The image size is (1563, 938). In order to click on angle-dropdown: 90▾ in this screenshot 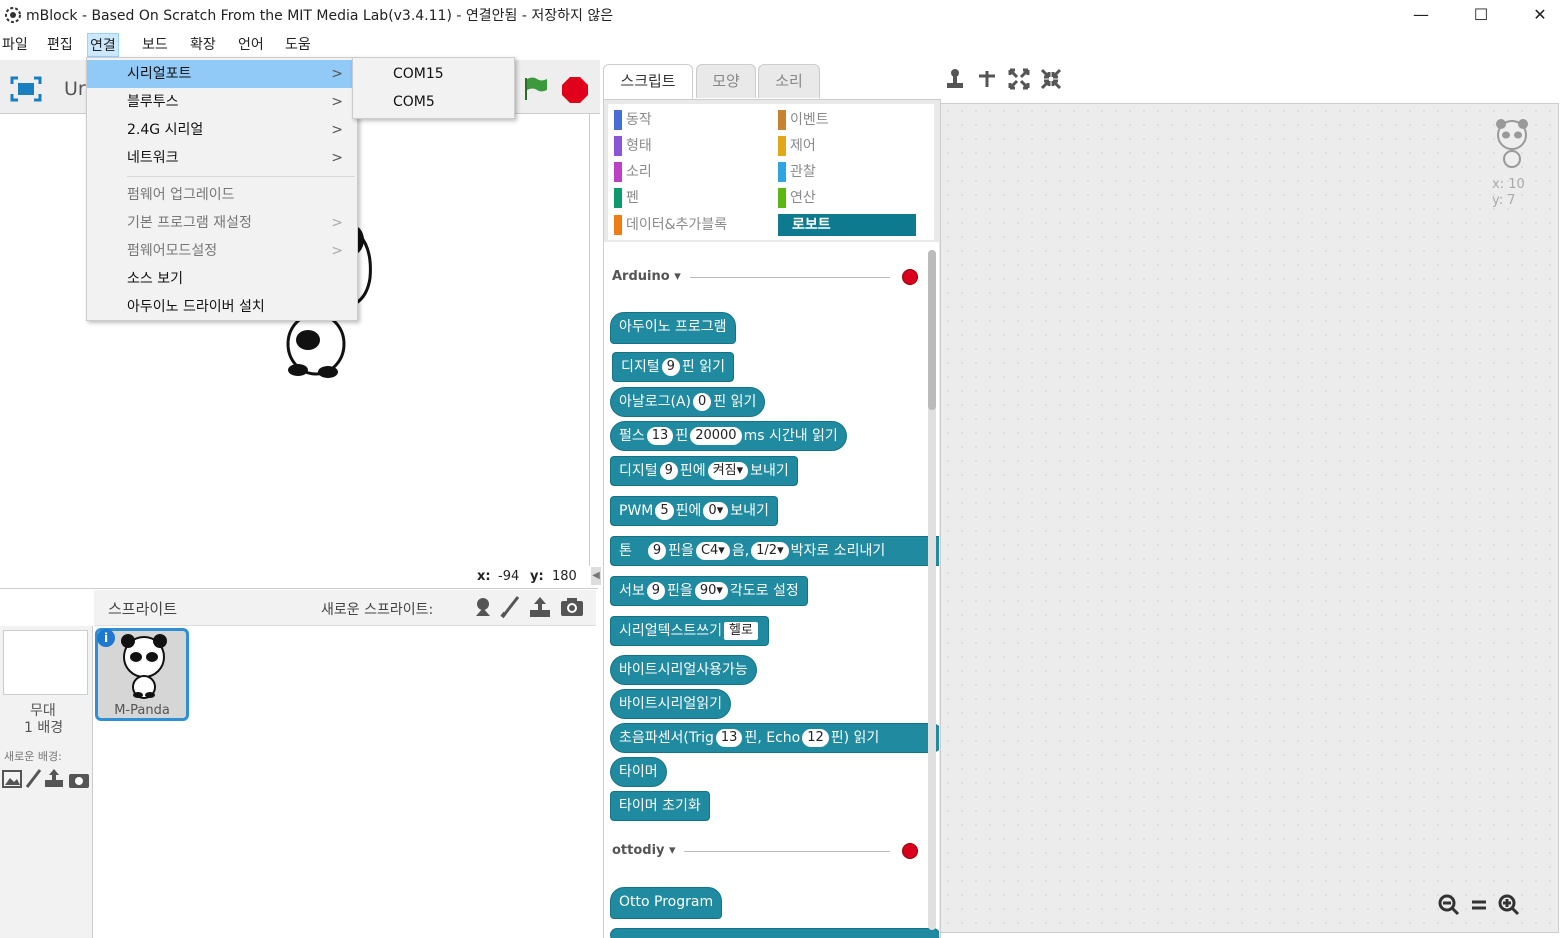, I will do `click(711, 591)`.